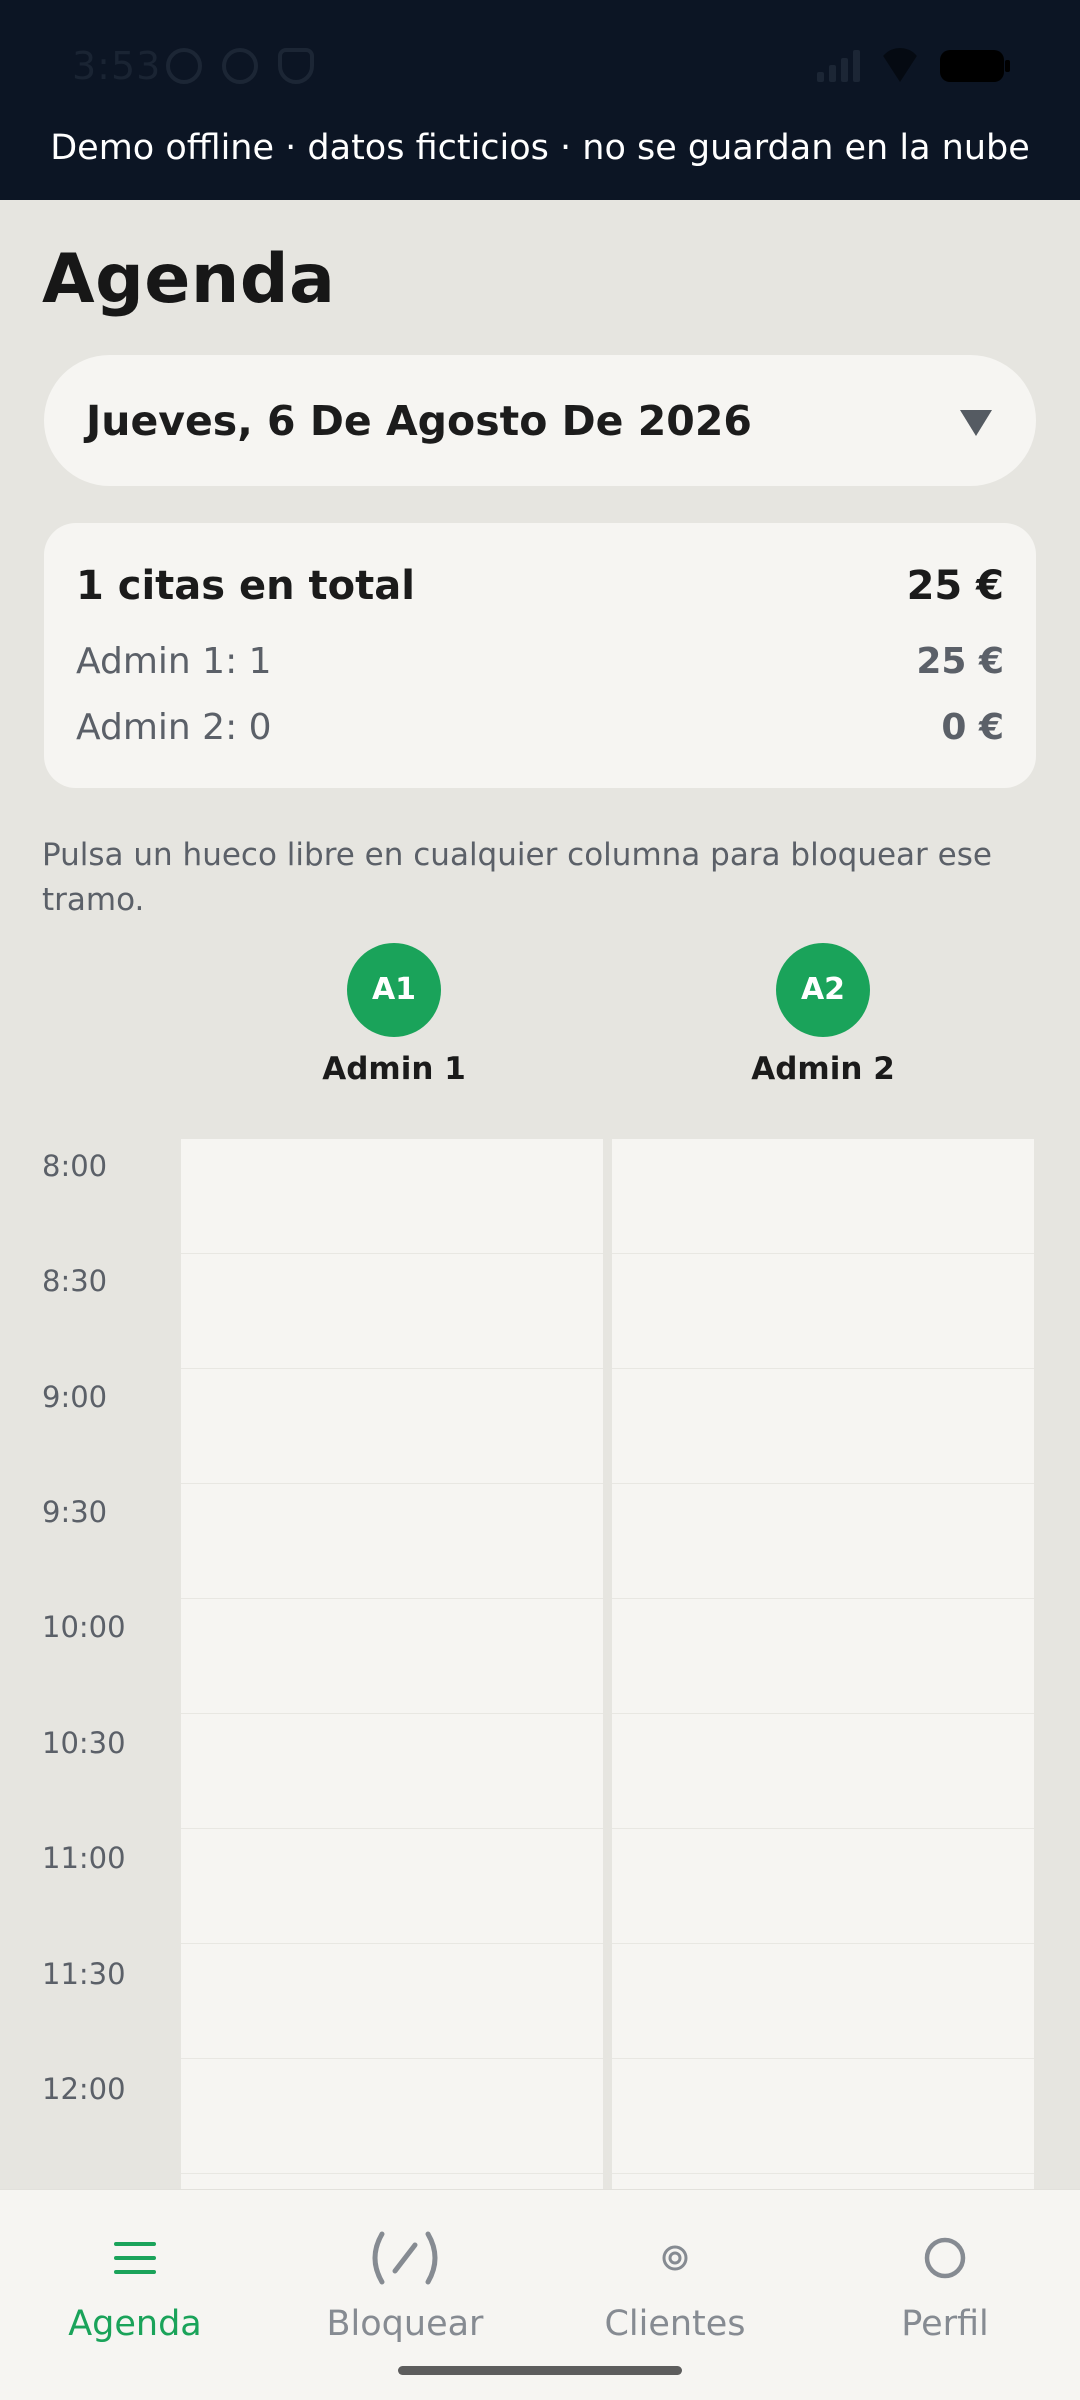 The height and width of the screenshot is (2400, 1080). Describe the element at coordinates (184, 66) in the screenshot. I see `info-icon` at that location.